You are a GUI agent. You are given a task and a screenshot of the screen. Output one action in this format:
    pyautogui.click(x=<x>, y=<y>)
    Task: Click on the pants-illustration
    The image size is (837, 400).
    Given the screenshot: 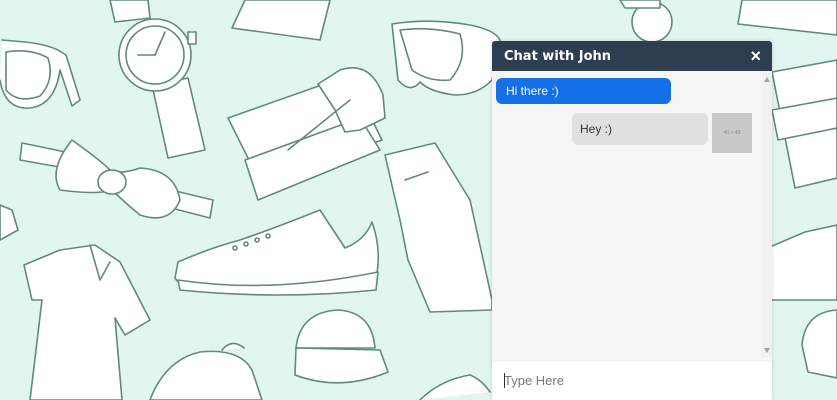 What is the action you would take?
    pyautogui.click(x=438, y=227)
    